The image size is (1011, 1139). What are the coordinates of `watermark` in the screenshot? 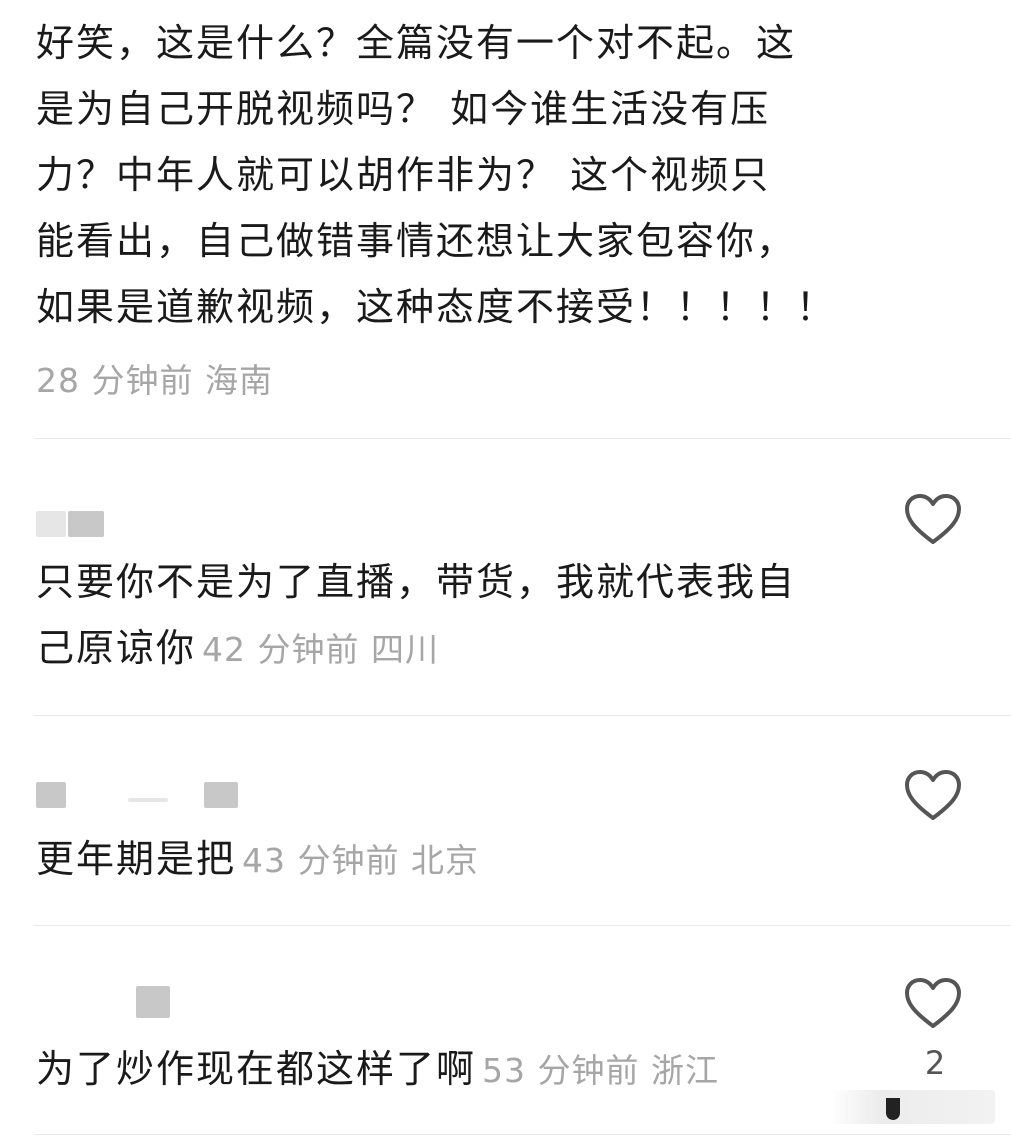 It's located at (912, 1107).